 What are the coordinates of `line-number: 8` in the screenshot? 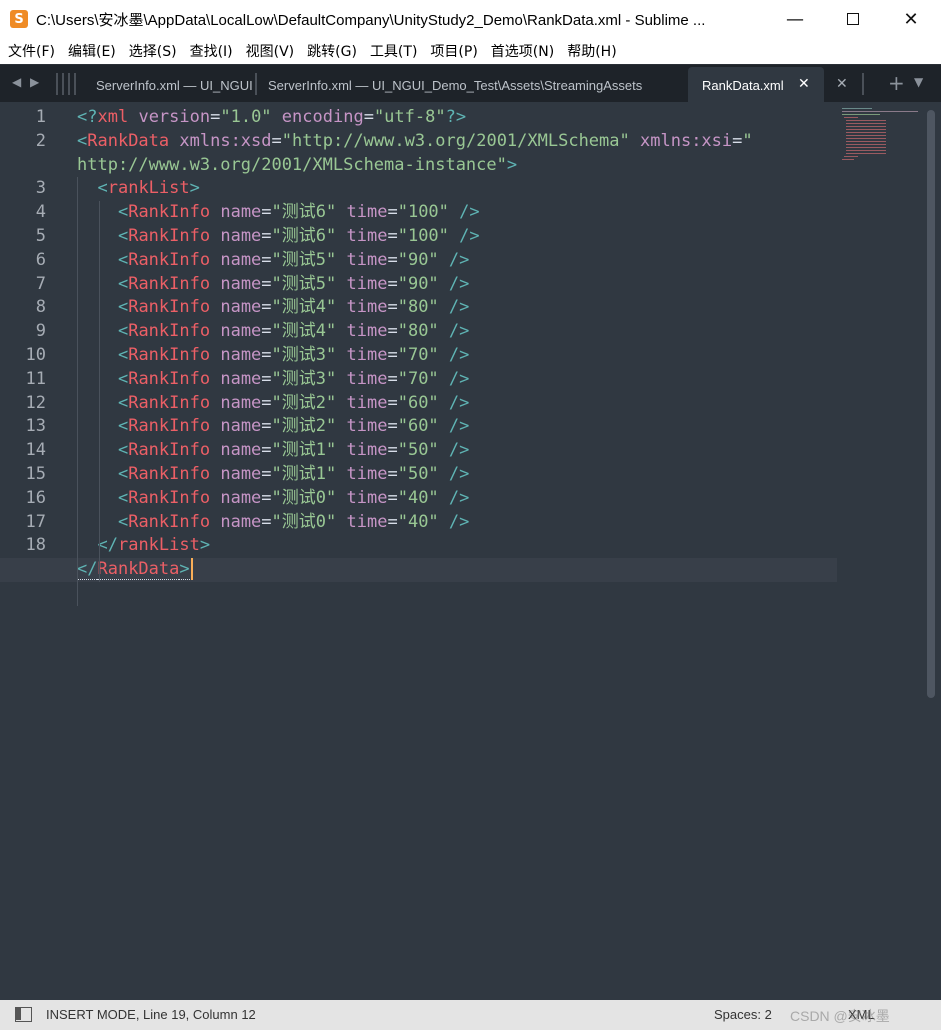 It's located at (40, 307).